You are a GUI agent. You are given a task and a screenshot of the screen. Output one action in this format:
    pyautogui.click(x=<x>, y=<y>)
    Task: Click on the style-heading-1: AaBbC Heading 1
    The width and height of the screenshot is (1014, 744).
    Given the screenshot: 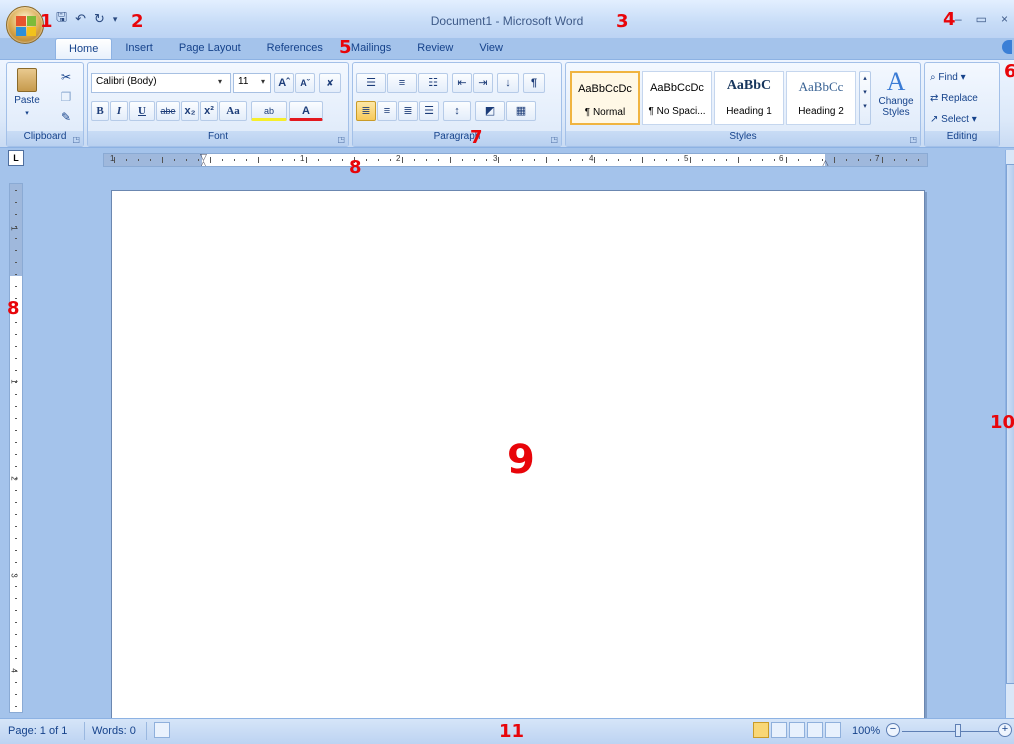 What is the action you would take?
    pyautogui.click(x=749, y=98)
    